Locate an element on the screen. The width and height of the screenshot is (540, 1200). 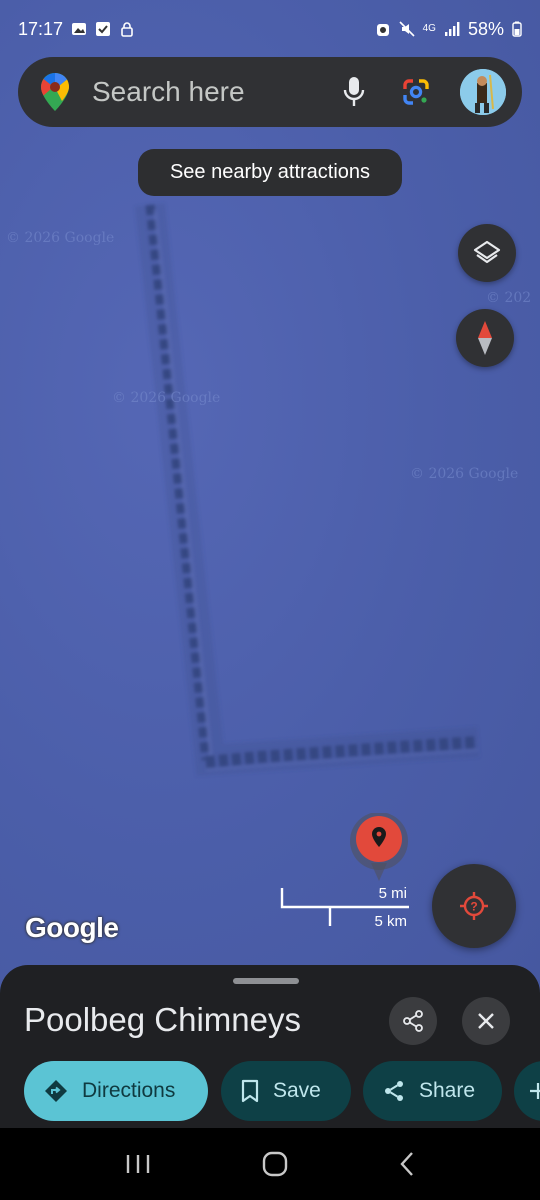
home-icon is located at coordinates (275, 1164).